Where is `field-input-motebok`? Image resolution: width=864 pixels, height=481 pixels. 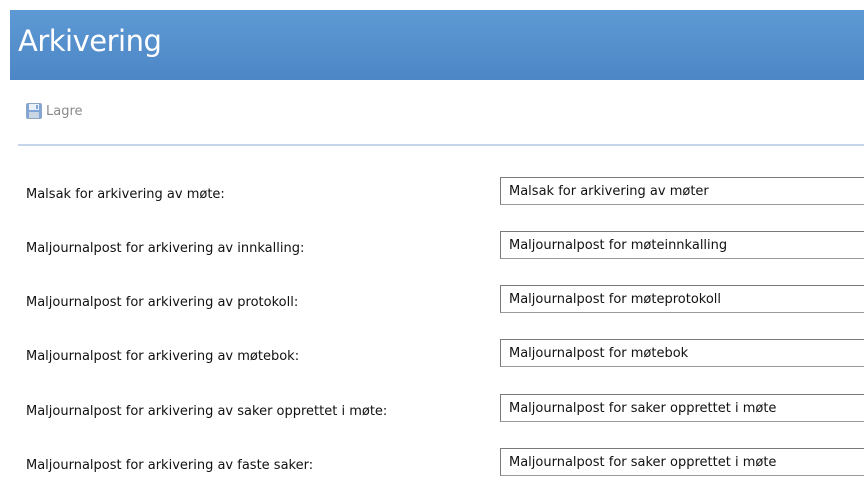 field-input-motebok is located at coordinates (682, 353).